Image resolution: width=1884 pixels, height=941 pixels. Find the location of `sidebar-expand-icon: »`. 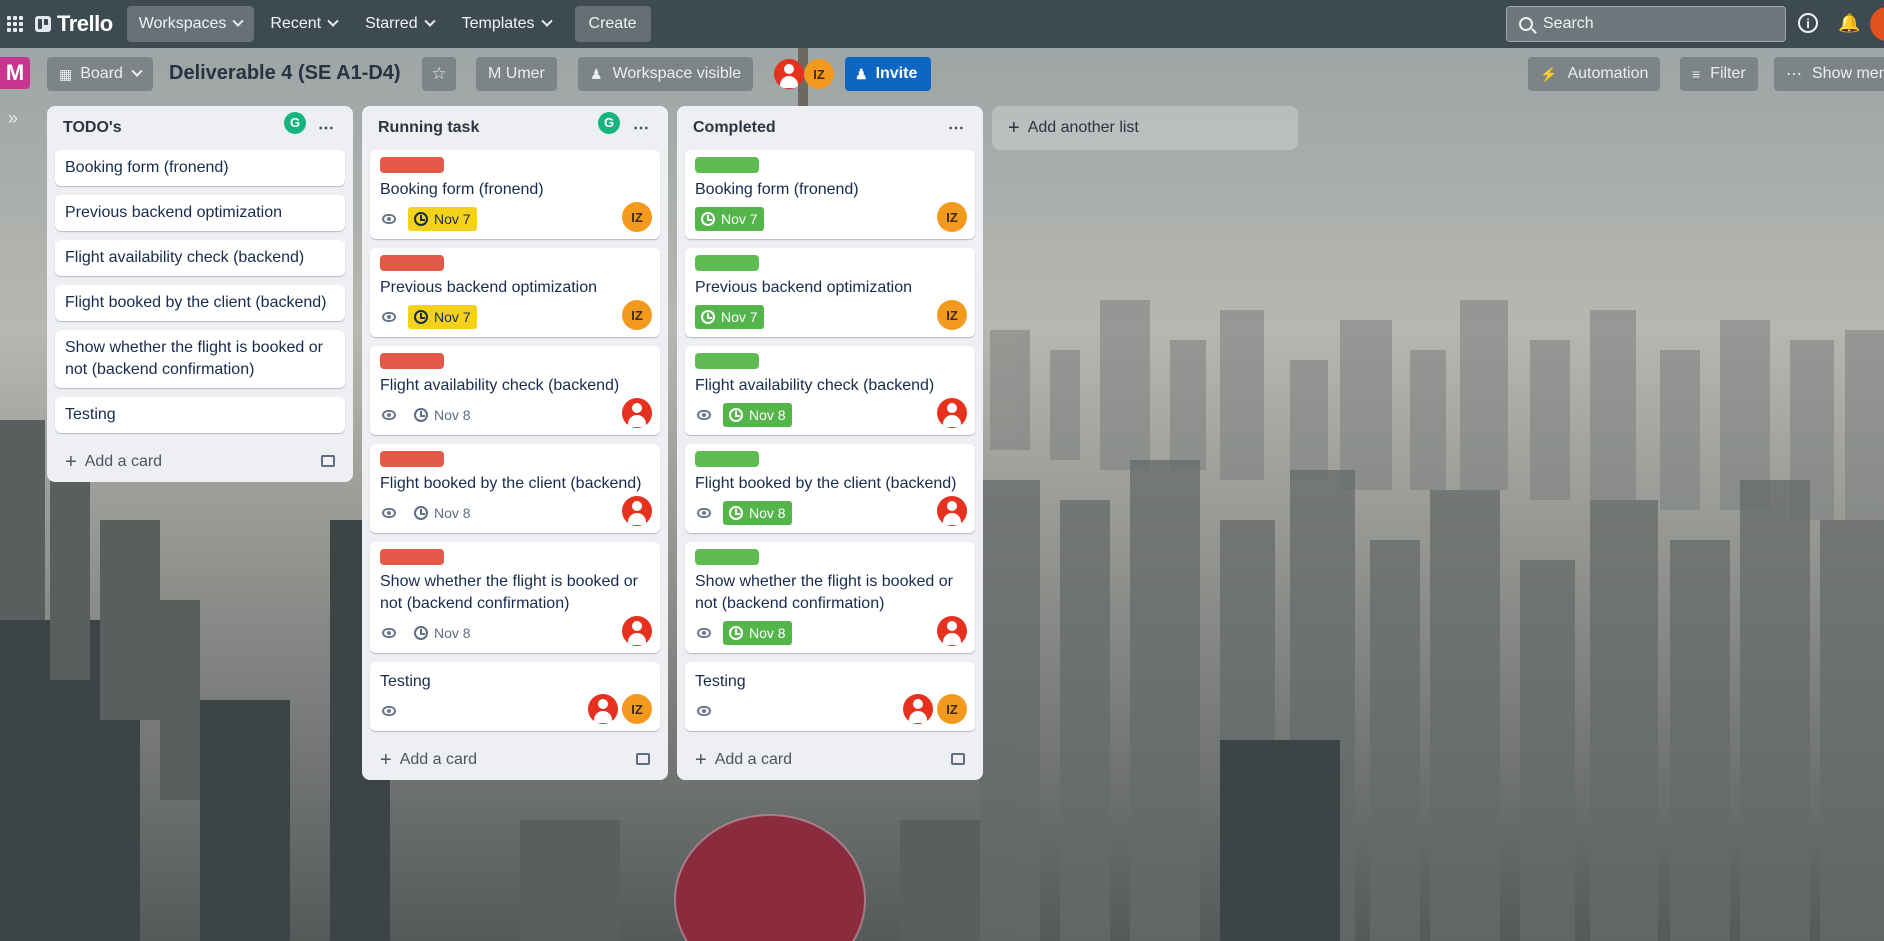

sidebar-expand-icon: » is located at coordinates (13, 118).